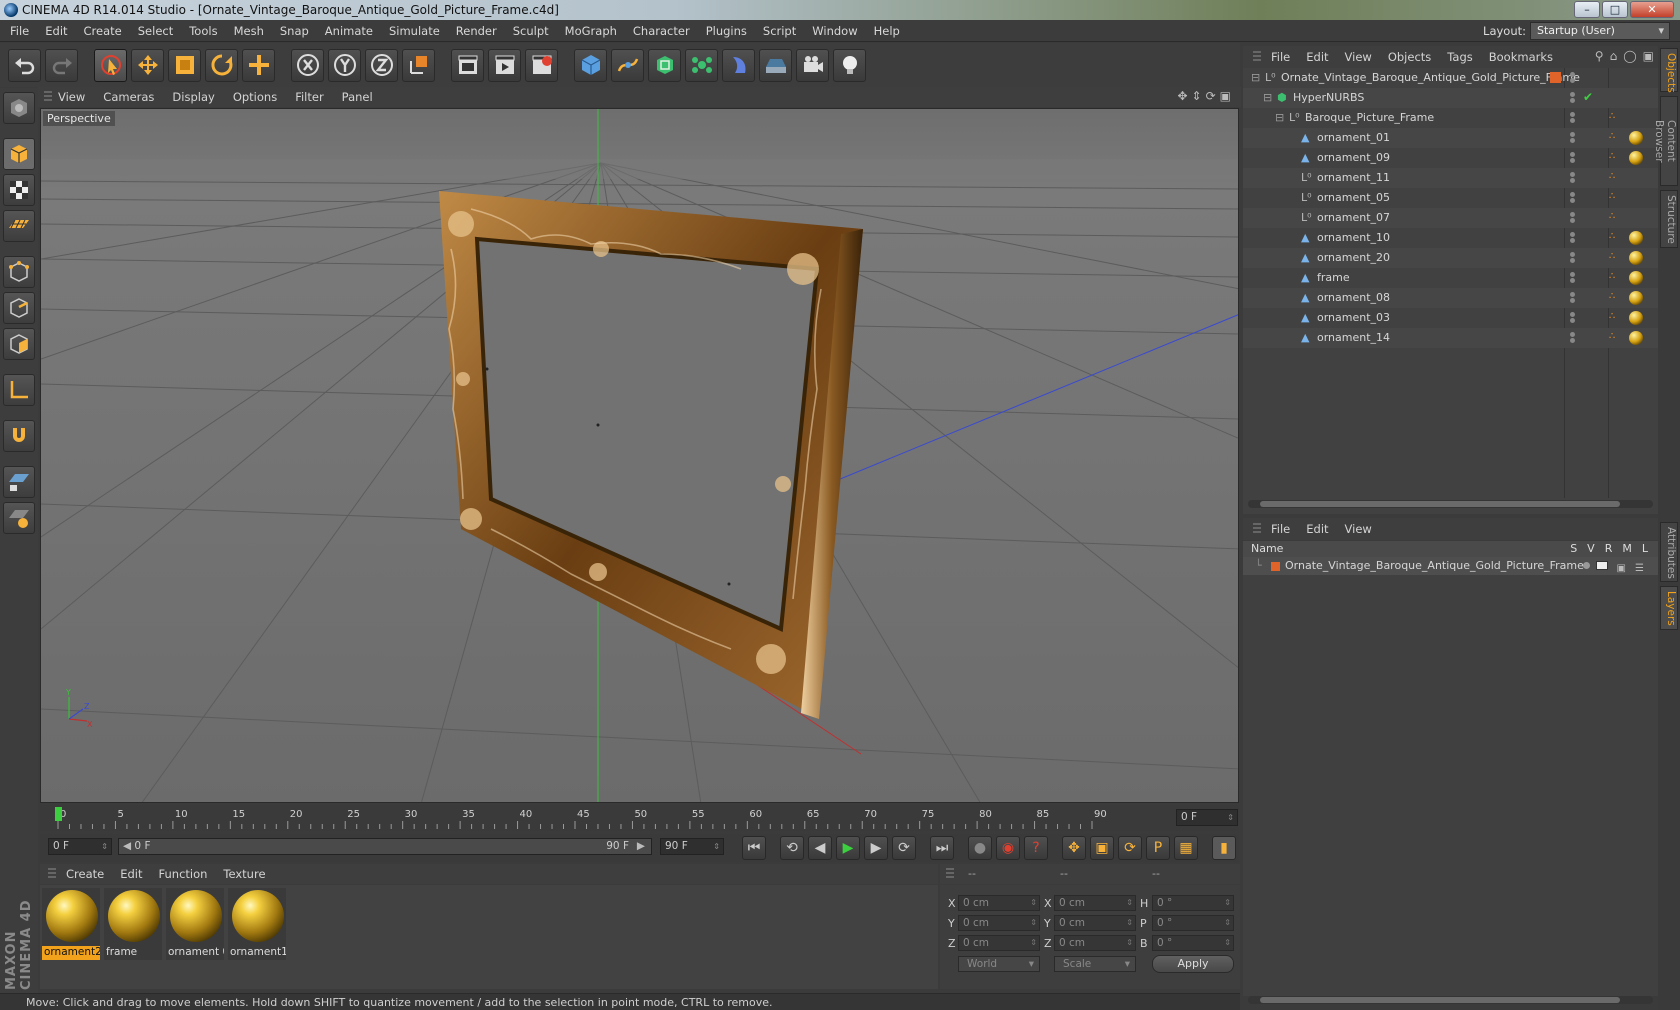  I want to click on coord-size-y-field: 0 cm ⇕, so click(1095, 923).